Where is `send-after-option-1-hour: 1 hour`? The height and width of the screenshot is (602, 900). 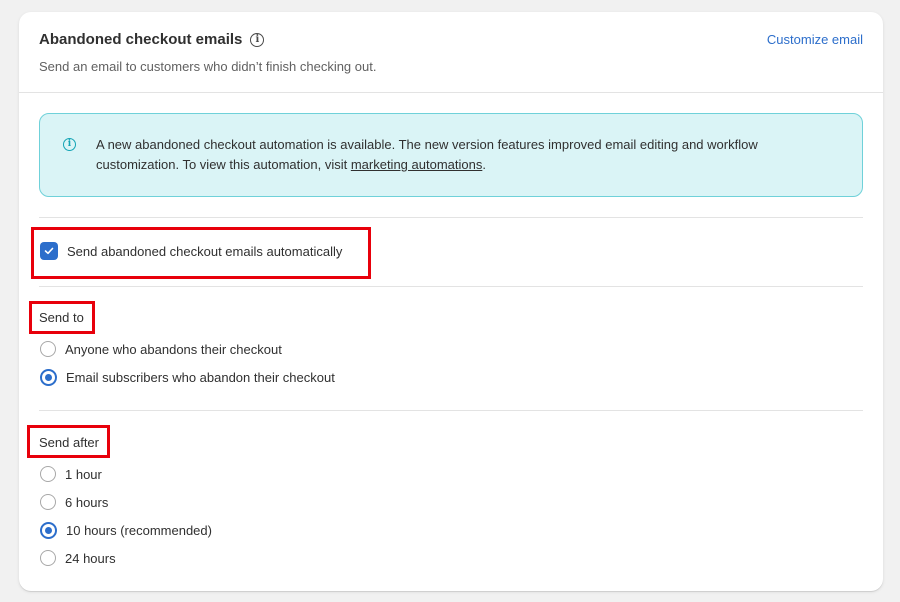
send-after-option-1-hour: 1 hour is located at coordinates (71, 474).